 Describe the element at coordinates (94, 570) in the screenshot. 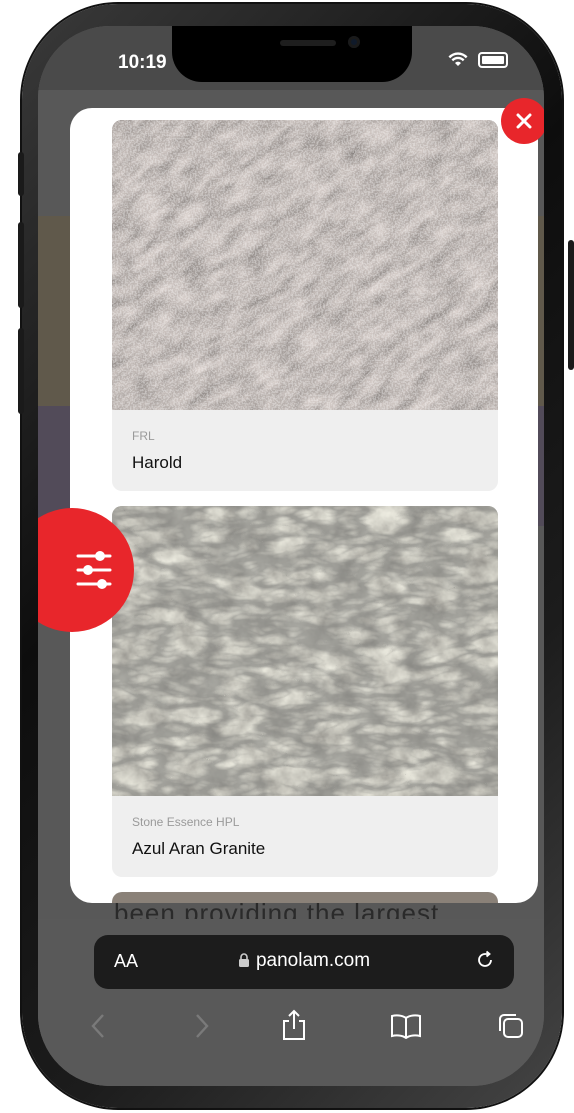

I see `filter-sliders-icon` at that location.